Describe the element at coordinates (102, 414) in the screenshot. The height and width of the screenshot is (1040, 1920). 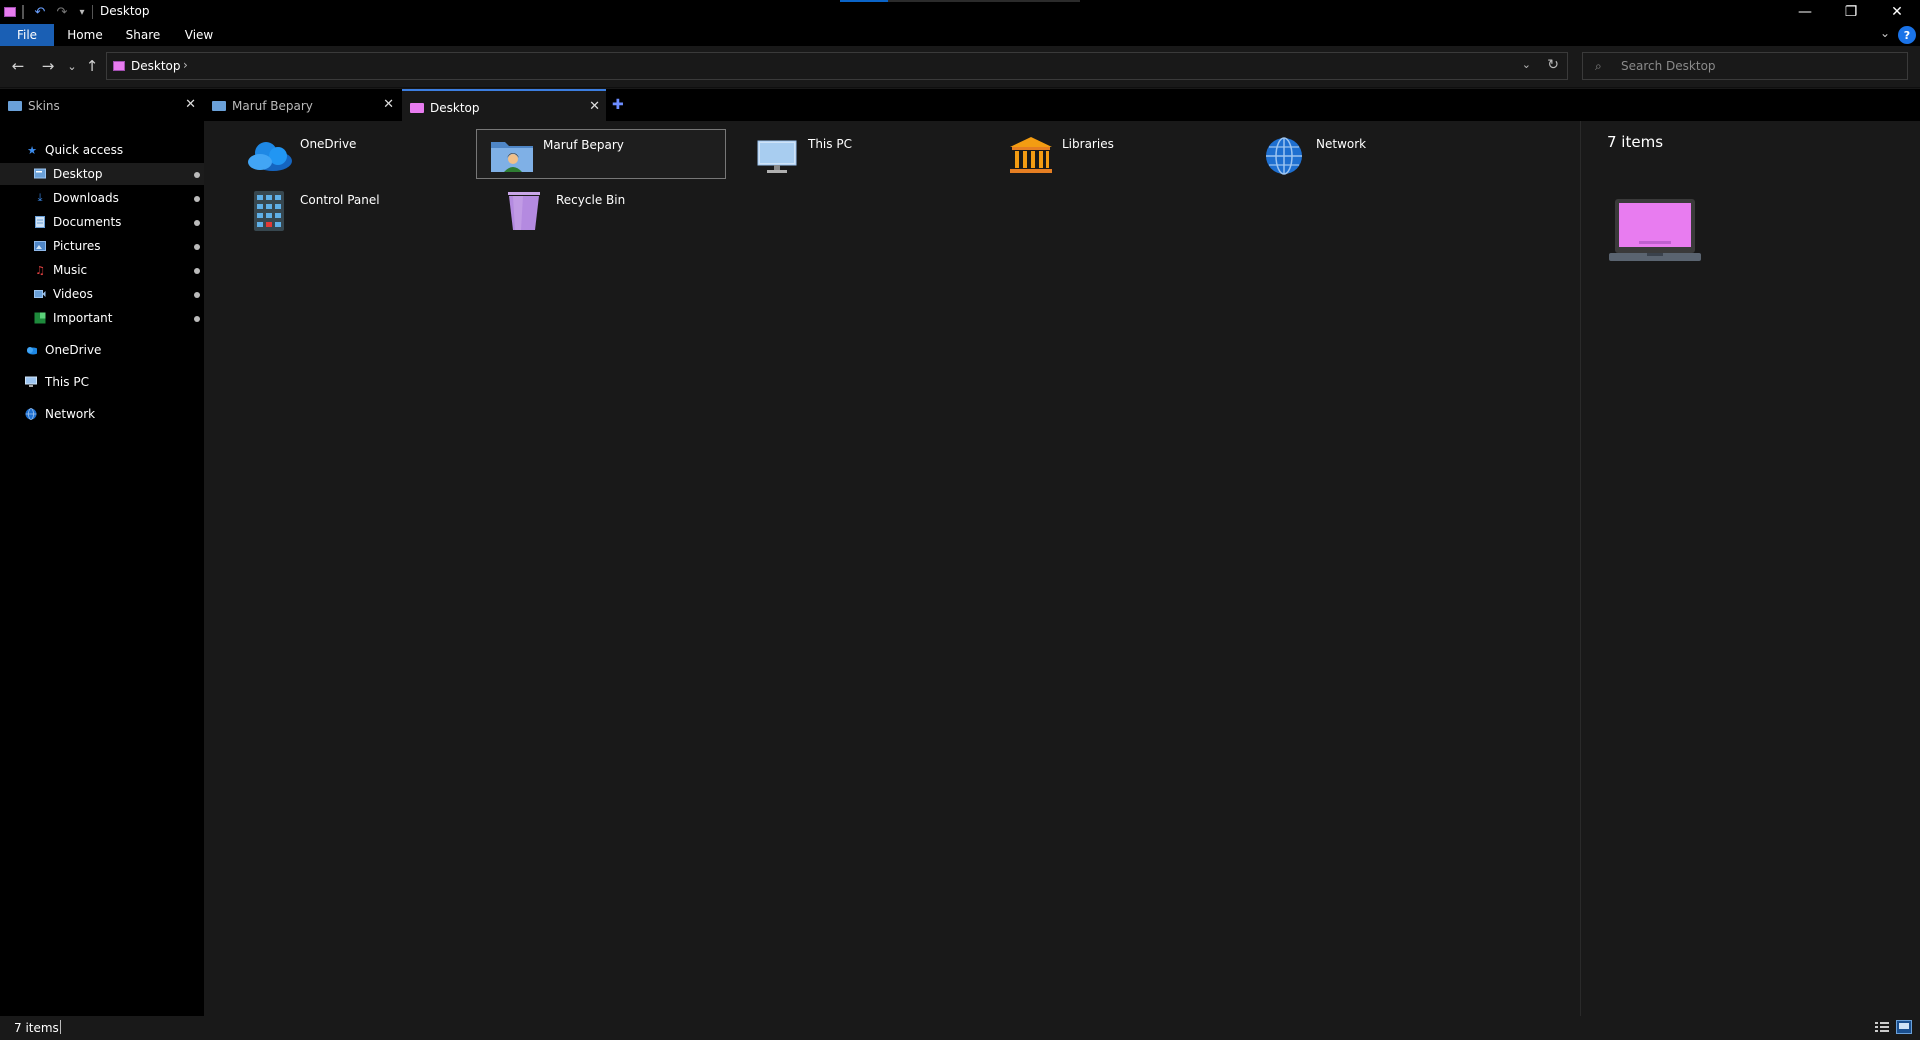
I see `nav-item-network: Network` at that location.